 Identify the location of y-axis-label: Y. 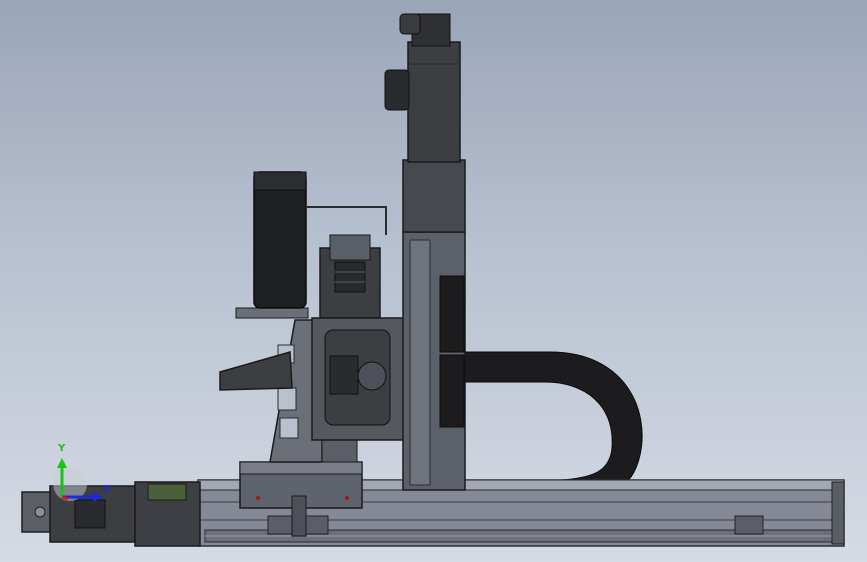
(62, 448).